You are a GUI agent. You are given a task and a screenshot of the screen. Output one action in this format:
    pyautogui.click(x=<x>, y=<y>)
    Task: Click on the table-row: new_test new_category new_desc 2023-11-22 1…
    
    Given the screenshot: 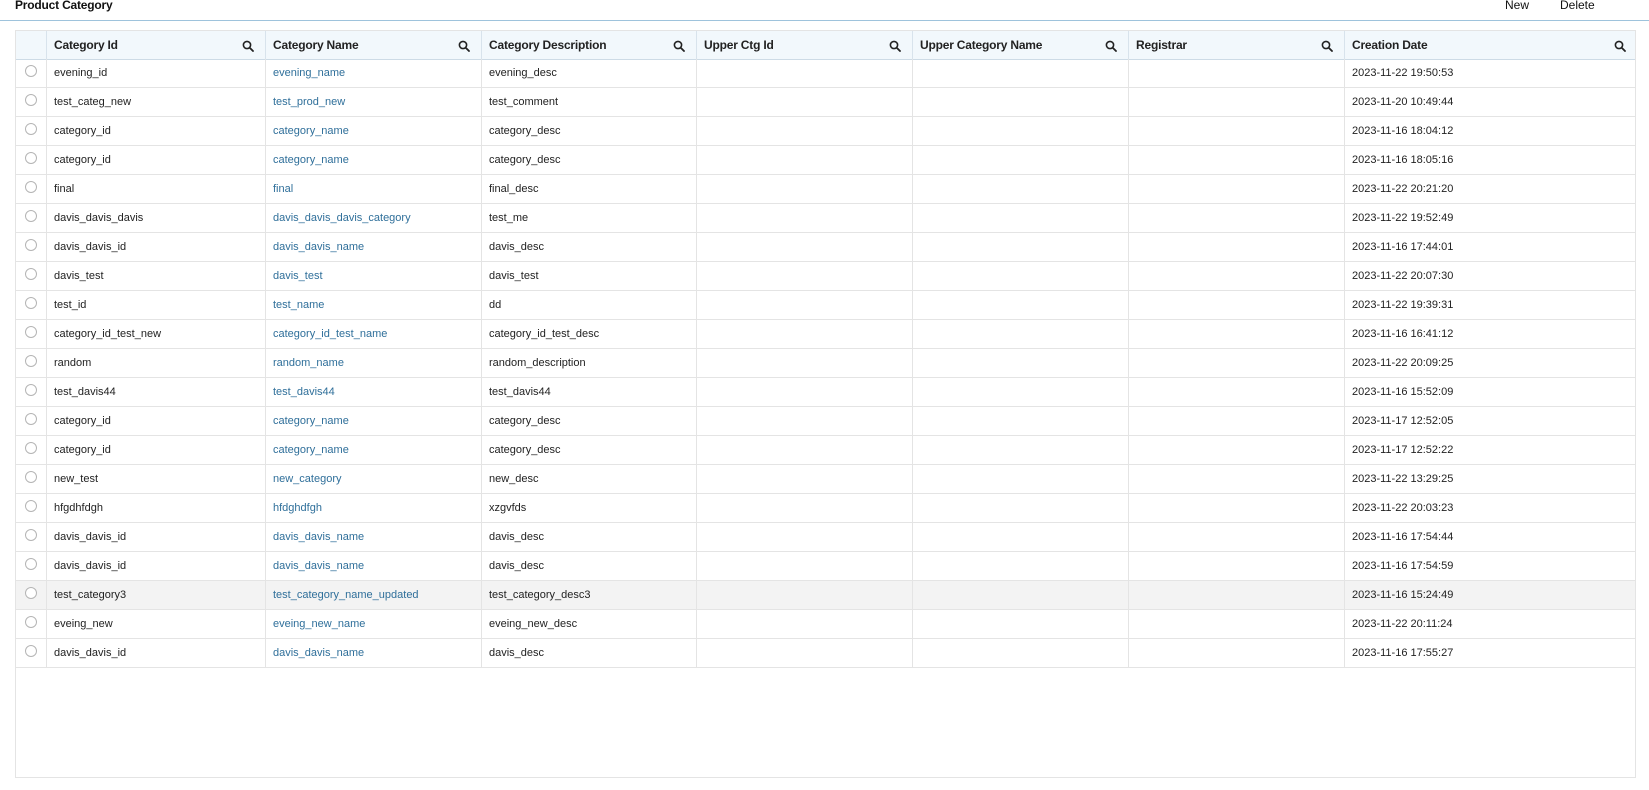 What is the action you would take?
    pyautogui.click(x=825, y=479)
    